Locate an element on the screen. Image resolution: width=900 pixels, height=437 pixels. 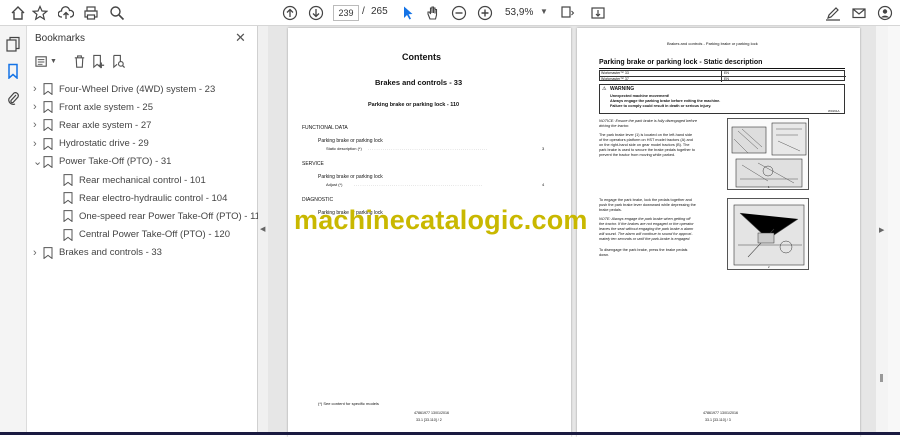
sign-pen-icon is located at coordinates (833, 13).